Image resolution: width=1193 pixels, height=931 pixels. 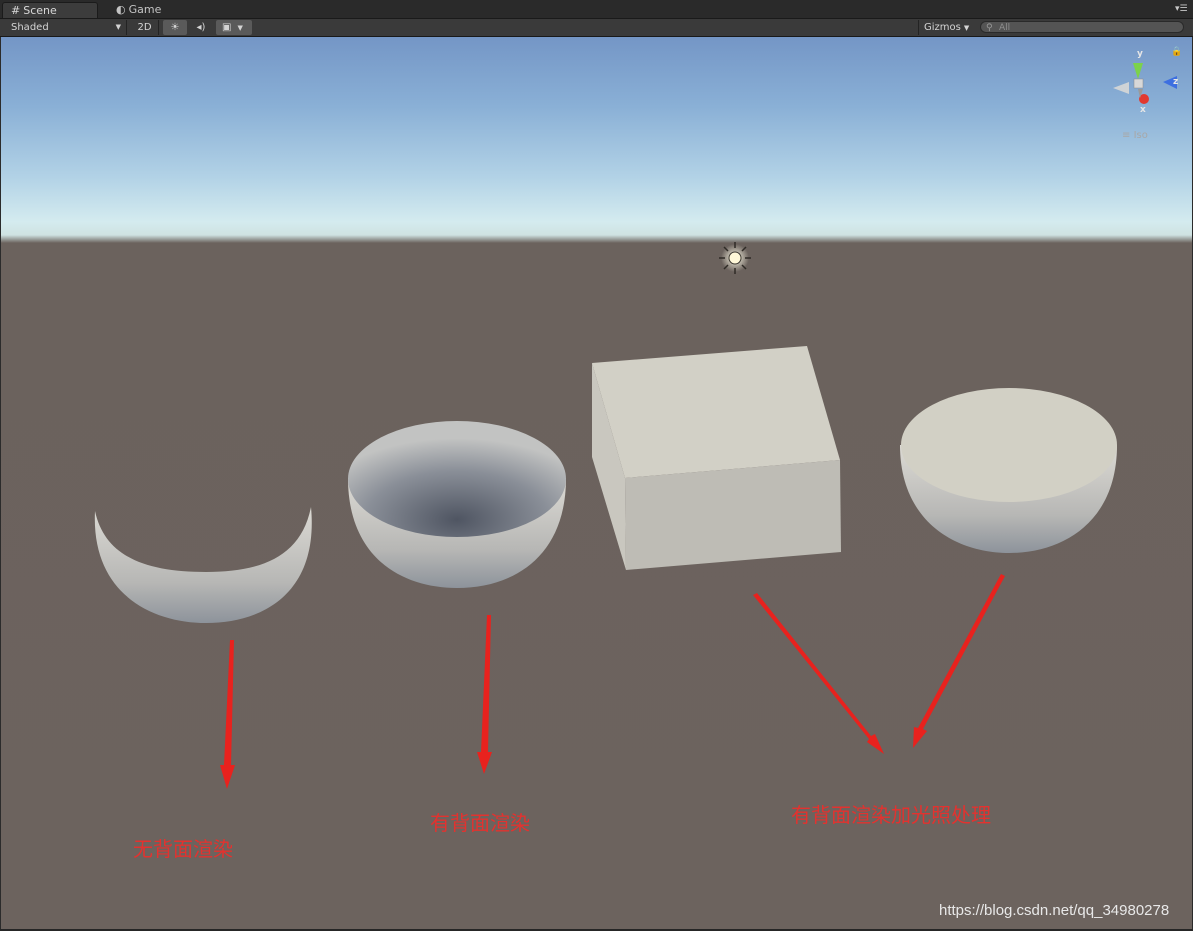 What do you see at coordinates (457, 504) in the screenshot?
I see `bowl-with-backface` at bounding box center [457, 504].